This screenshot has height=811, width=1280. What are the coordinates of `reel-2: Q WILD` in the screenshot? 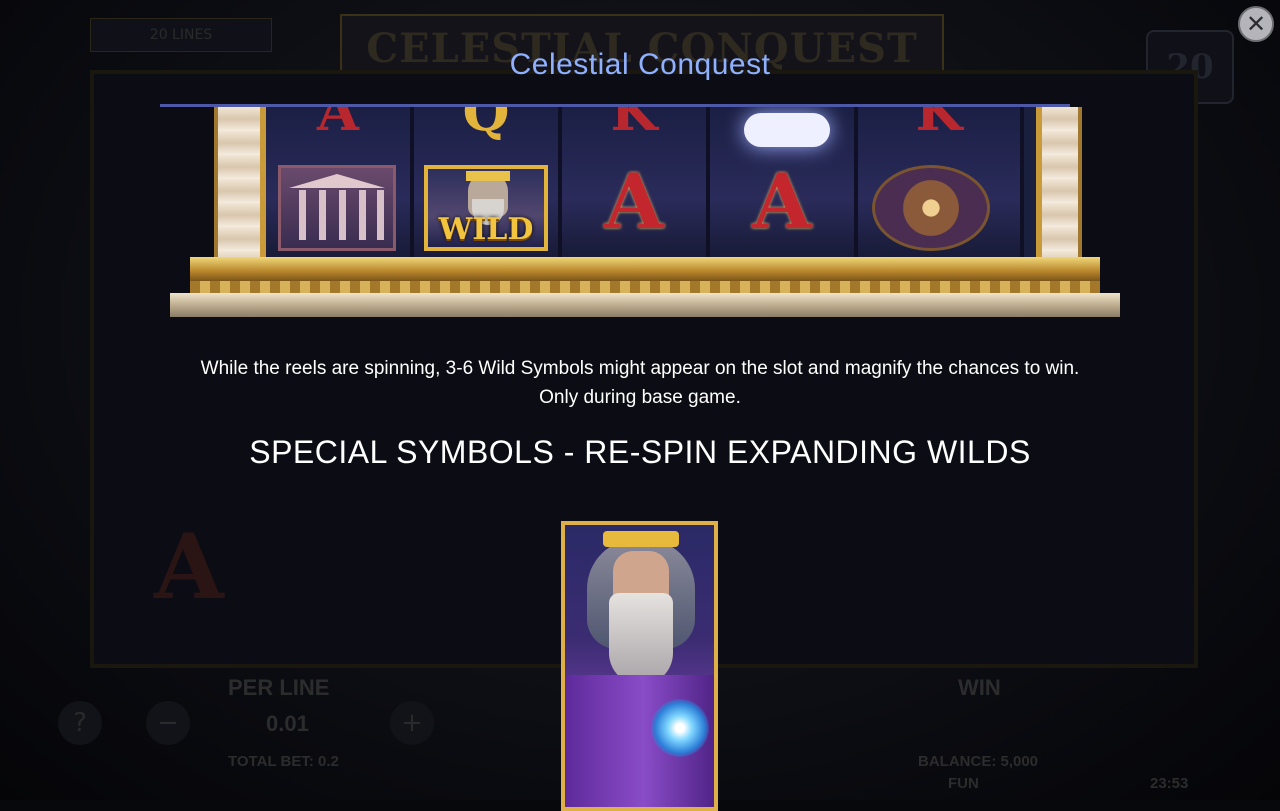 It's located at (488, 183).